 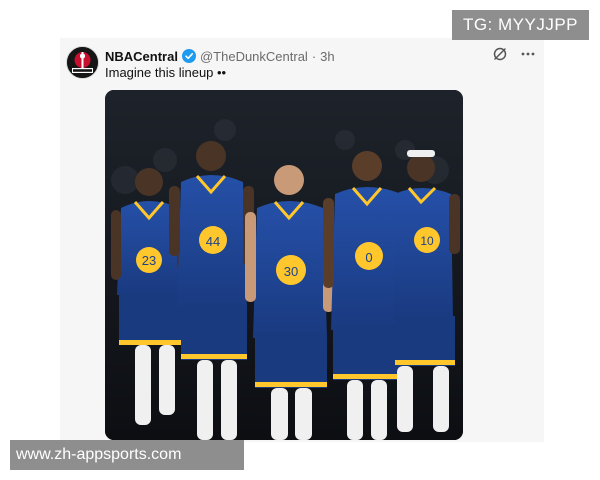 What do you see at coordinates (213, 241) in the screenshot?
I see `svg-text: 44` at bounding box center [213, 241].